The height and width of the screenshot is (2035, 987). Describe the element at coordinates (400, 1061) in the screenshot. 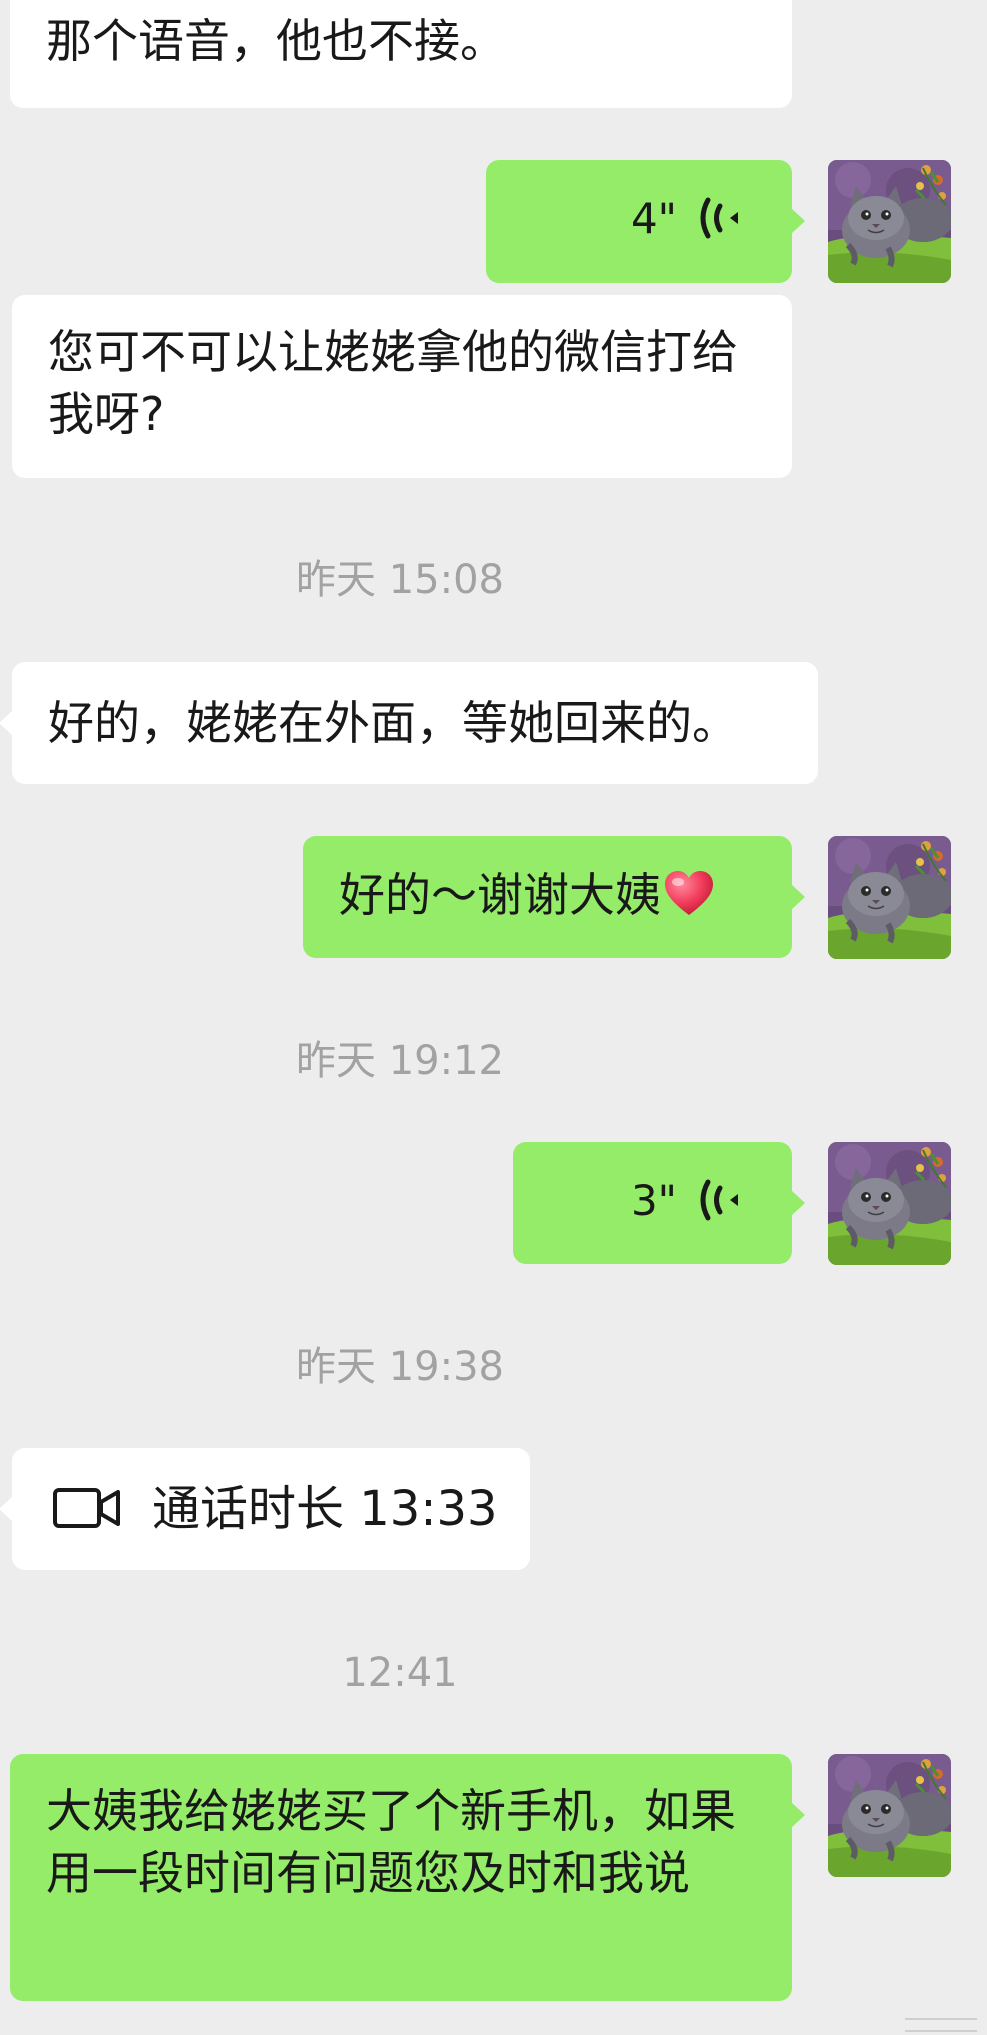

I see `timestamp: 昨天 19:12` at that location.